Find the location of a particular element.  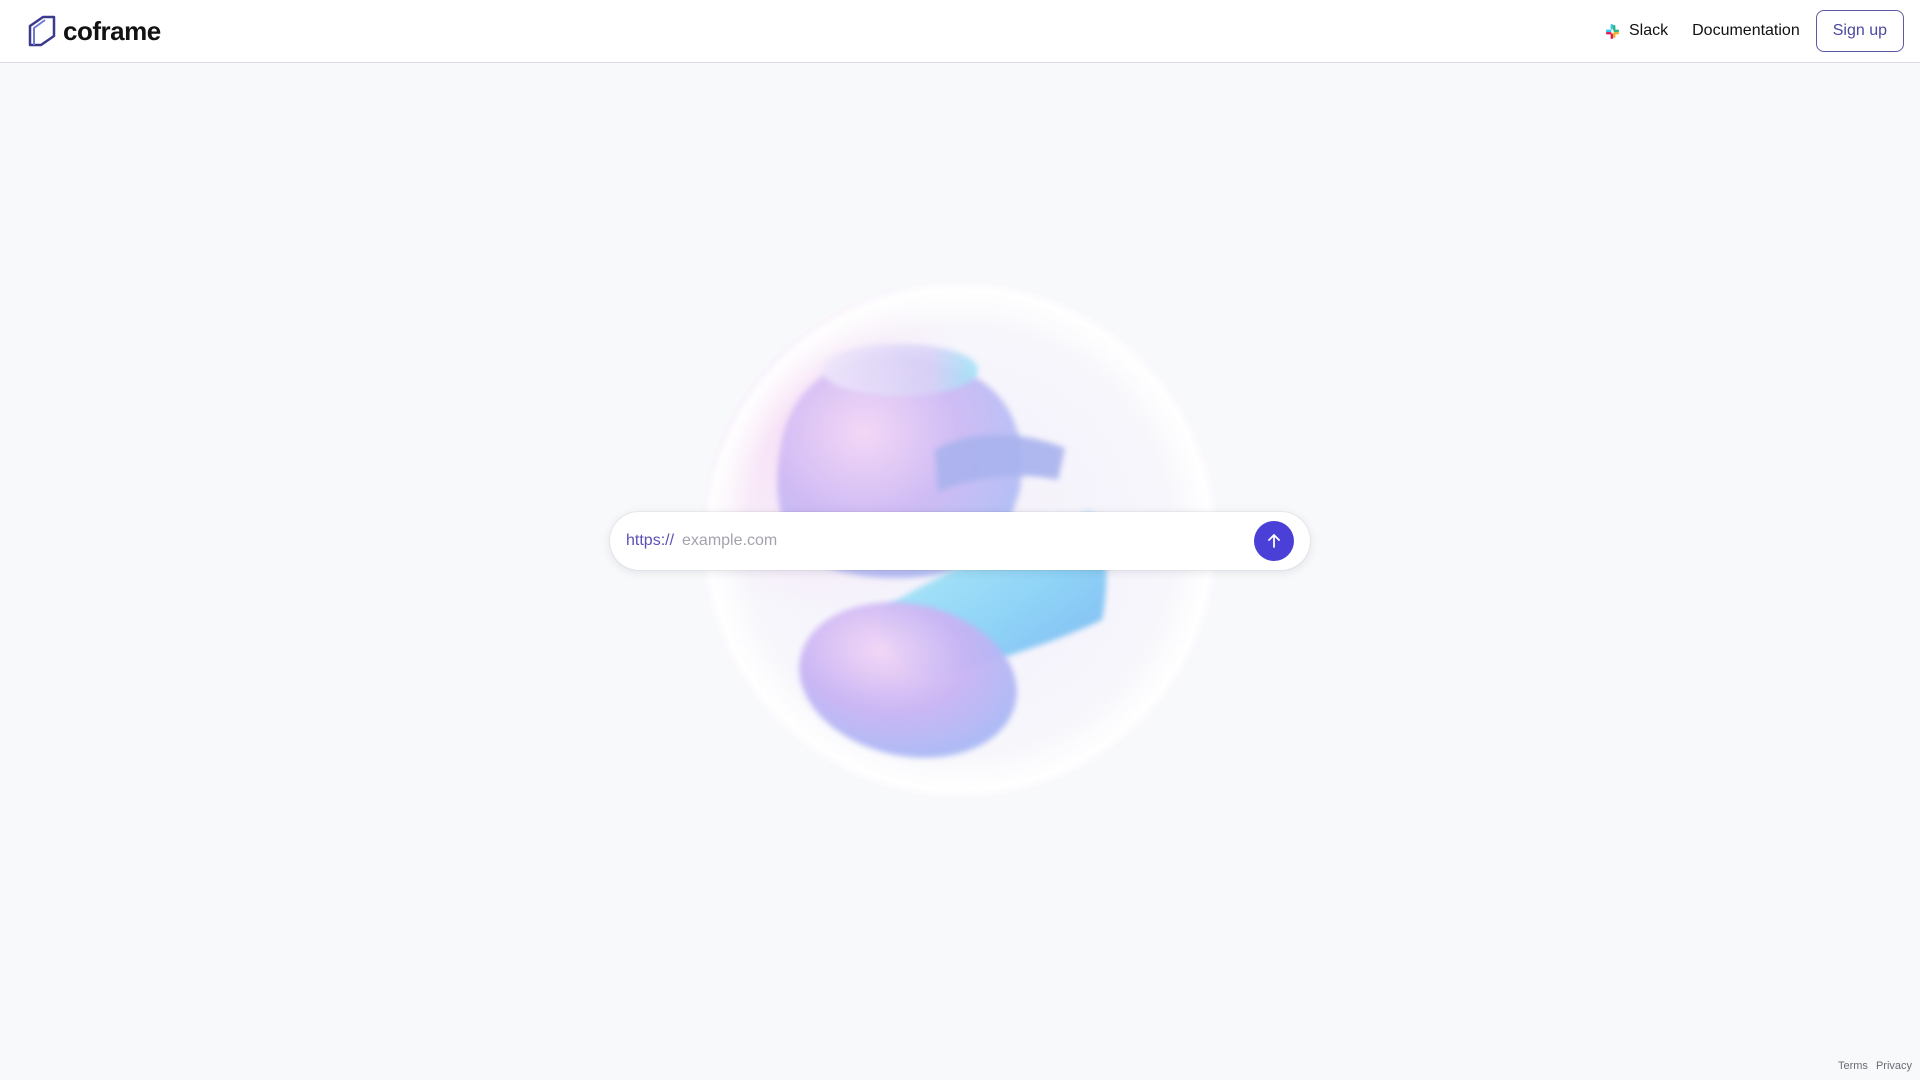

brand-wordmark: coframe is located at coordinates (112, 30).